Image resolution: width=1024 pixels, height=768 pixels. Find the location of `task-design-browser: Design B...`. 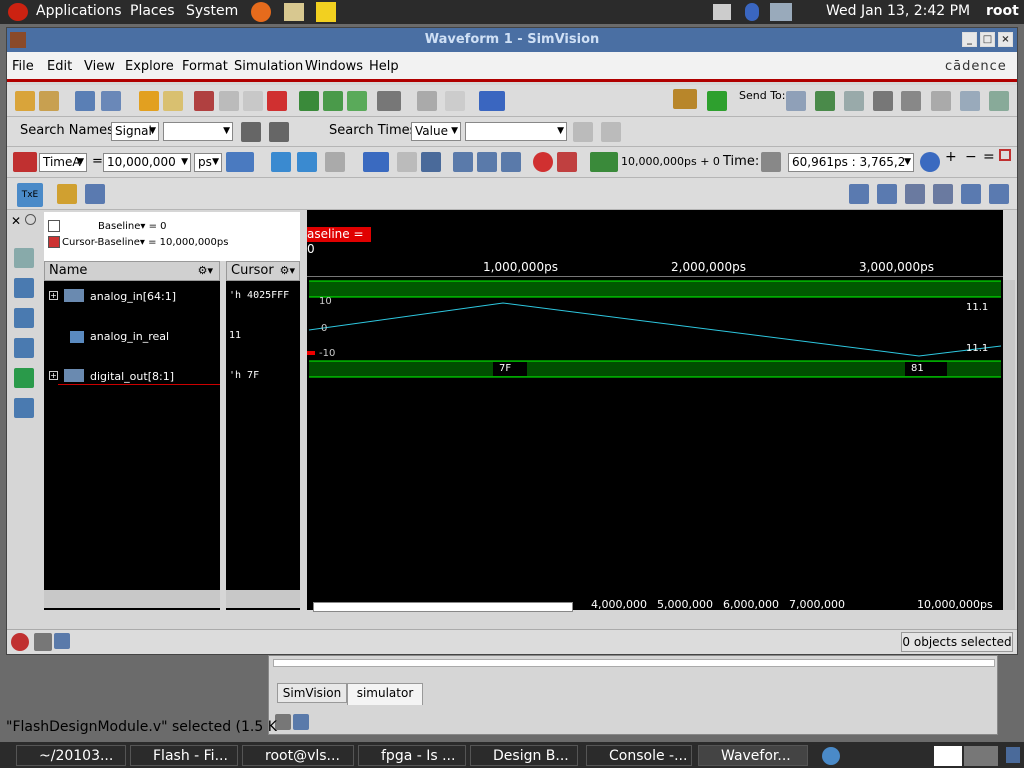

task-design-browser: Design B... is located at coordinates (524, 755).